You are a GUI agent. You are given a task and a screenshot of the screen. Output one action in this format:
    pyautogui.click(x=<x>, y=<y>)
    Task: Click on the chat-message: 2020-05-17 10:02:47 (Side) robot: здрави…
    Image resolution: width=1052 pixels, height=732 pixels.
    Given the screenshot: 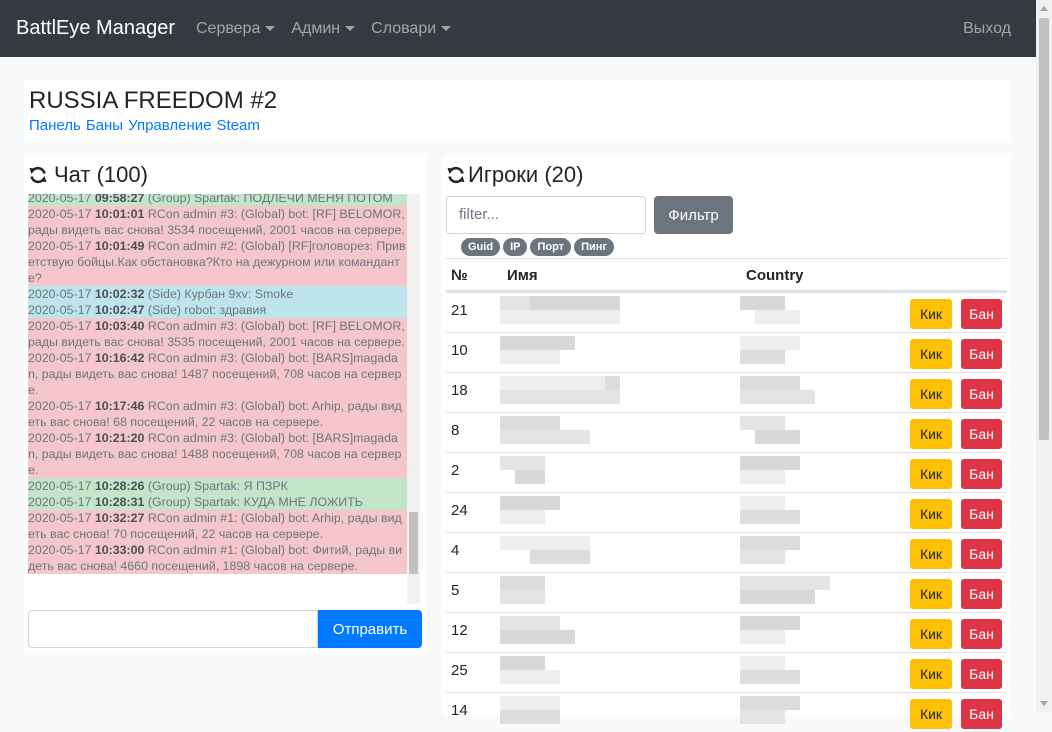 What is the action you would take?
    pyautogui.click(x=217, y=310)
    